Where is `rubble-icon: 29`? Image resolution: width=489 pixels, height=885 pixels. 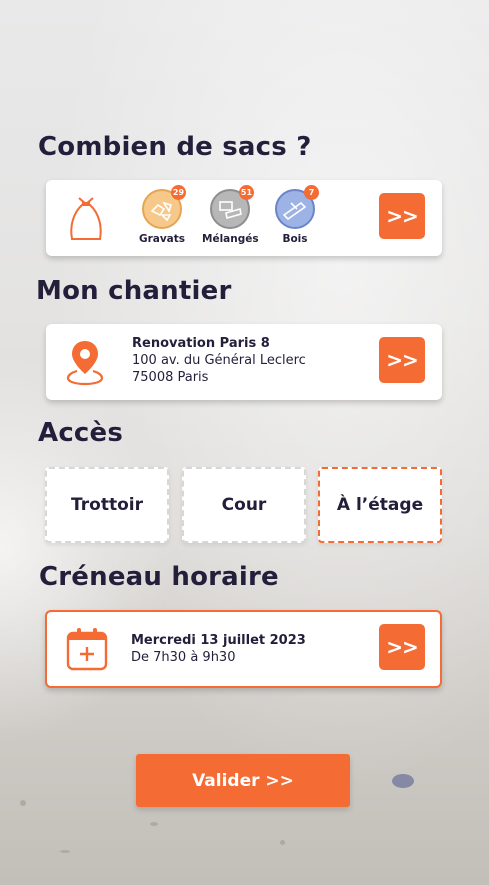
rubble-icon: 29 is located at coordinates (164, 207).